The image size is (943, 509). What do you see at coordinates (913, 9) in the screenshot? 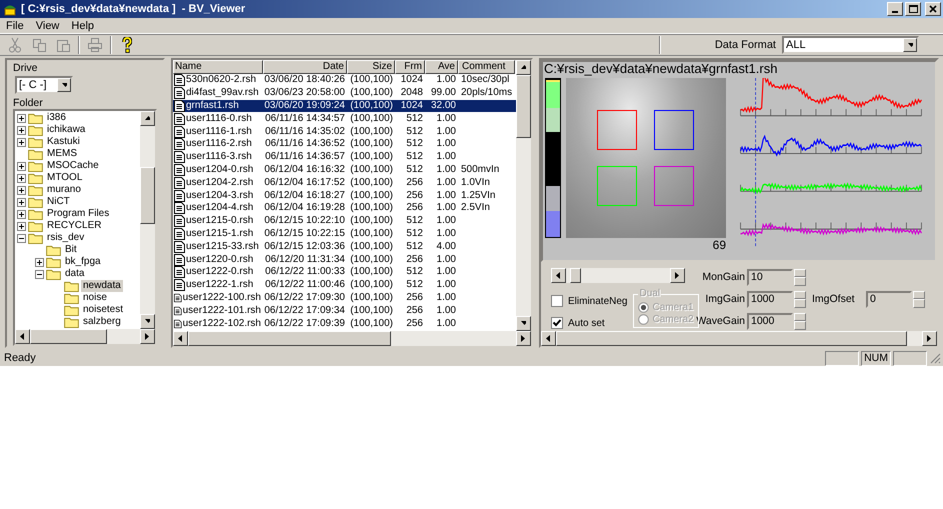
I see `maximize-button` at bounding box center [913, 9].